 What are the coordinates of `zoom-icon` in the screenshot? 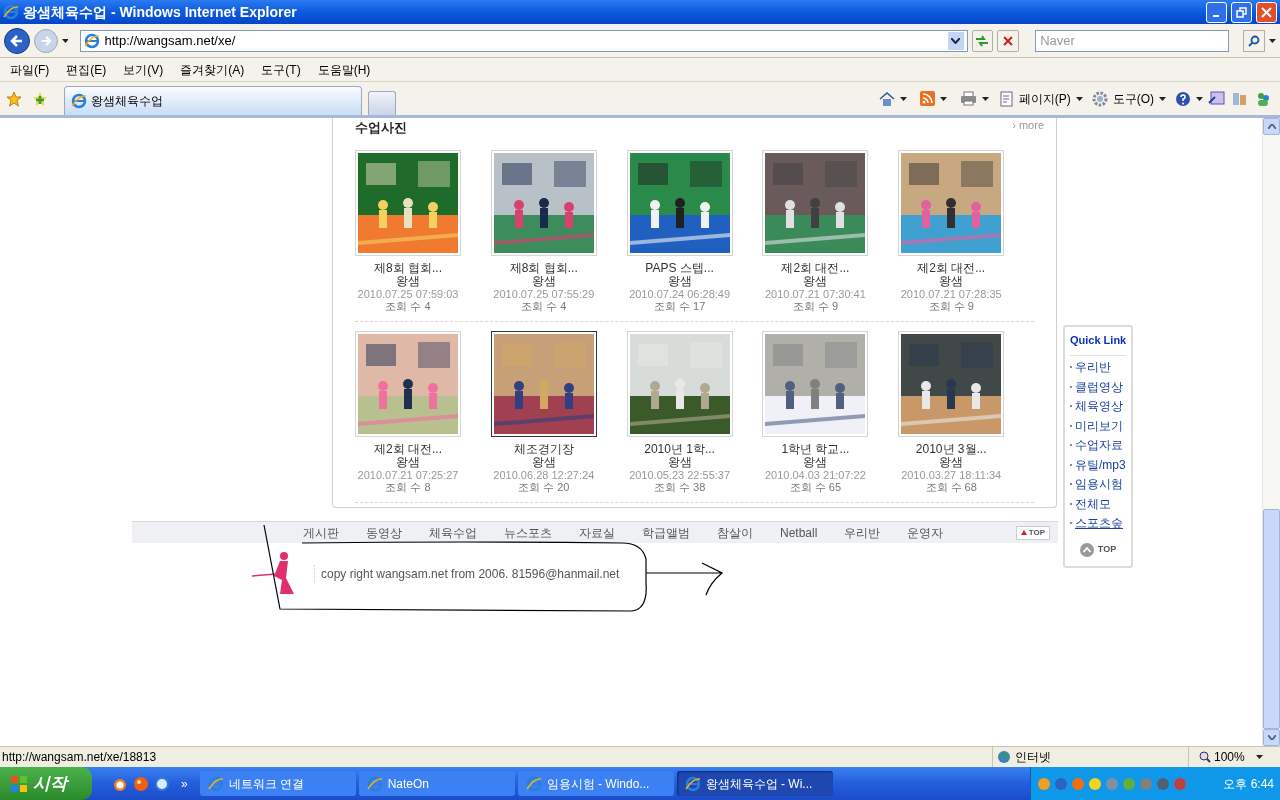 It's located at (1205, 757).